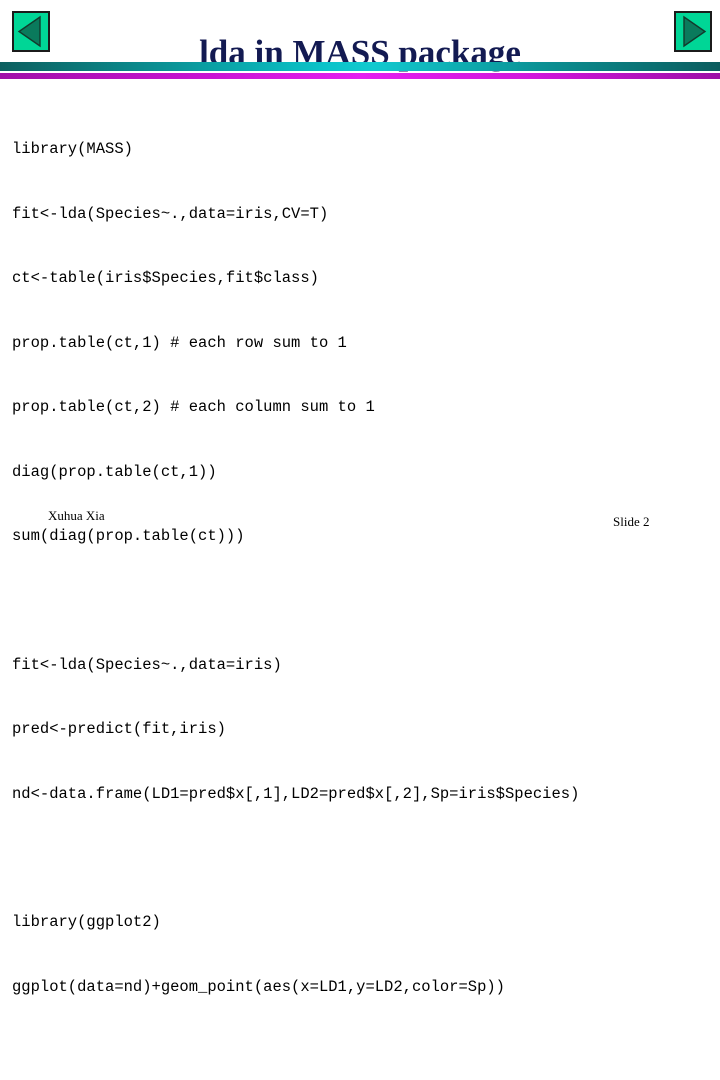 Image resolution: width=720 pixels, height=1080 pixels. What do you see at coordinates (360, 66) in the screenshot?
I see `divider-band-teal` at bounding box center [360, 66].